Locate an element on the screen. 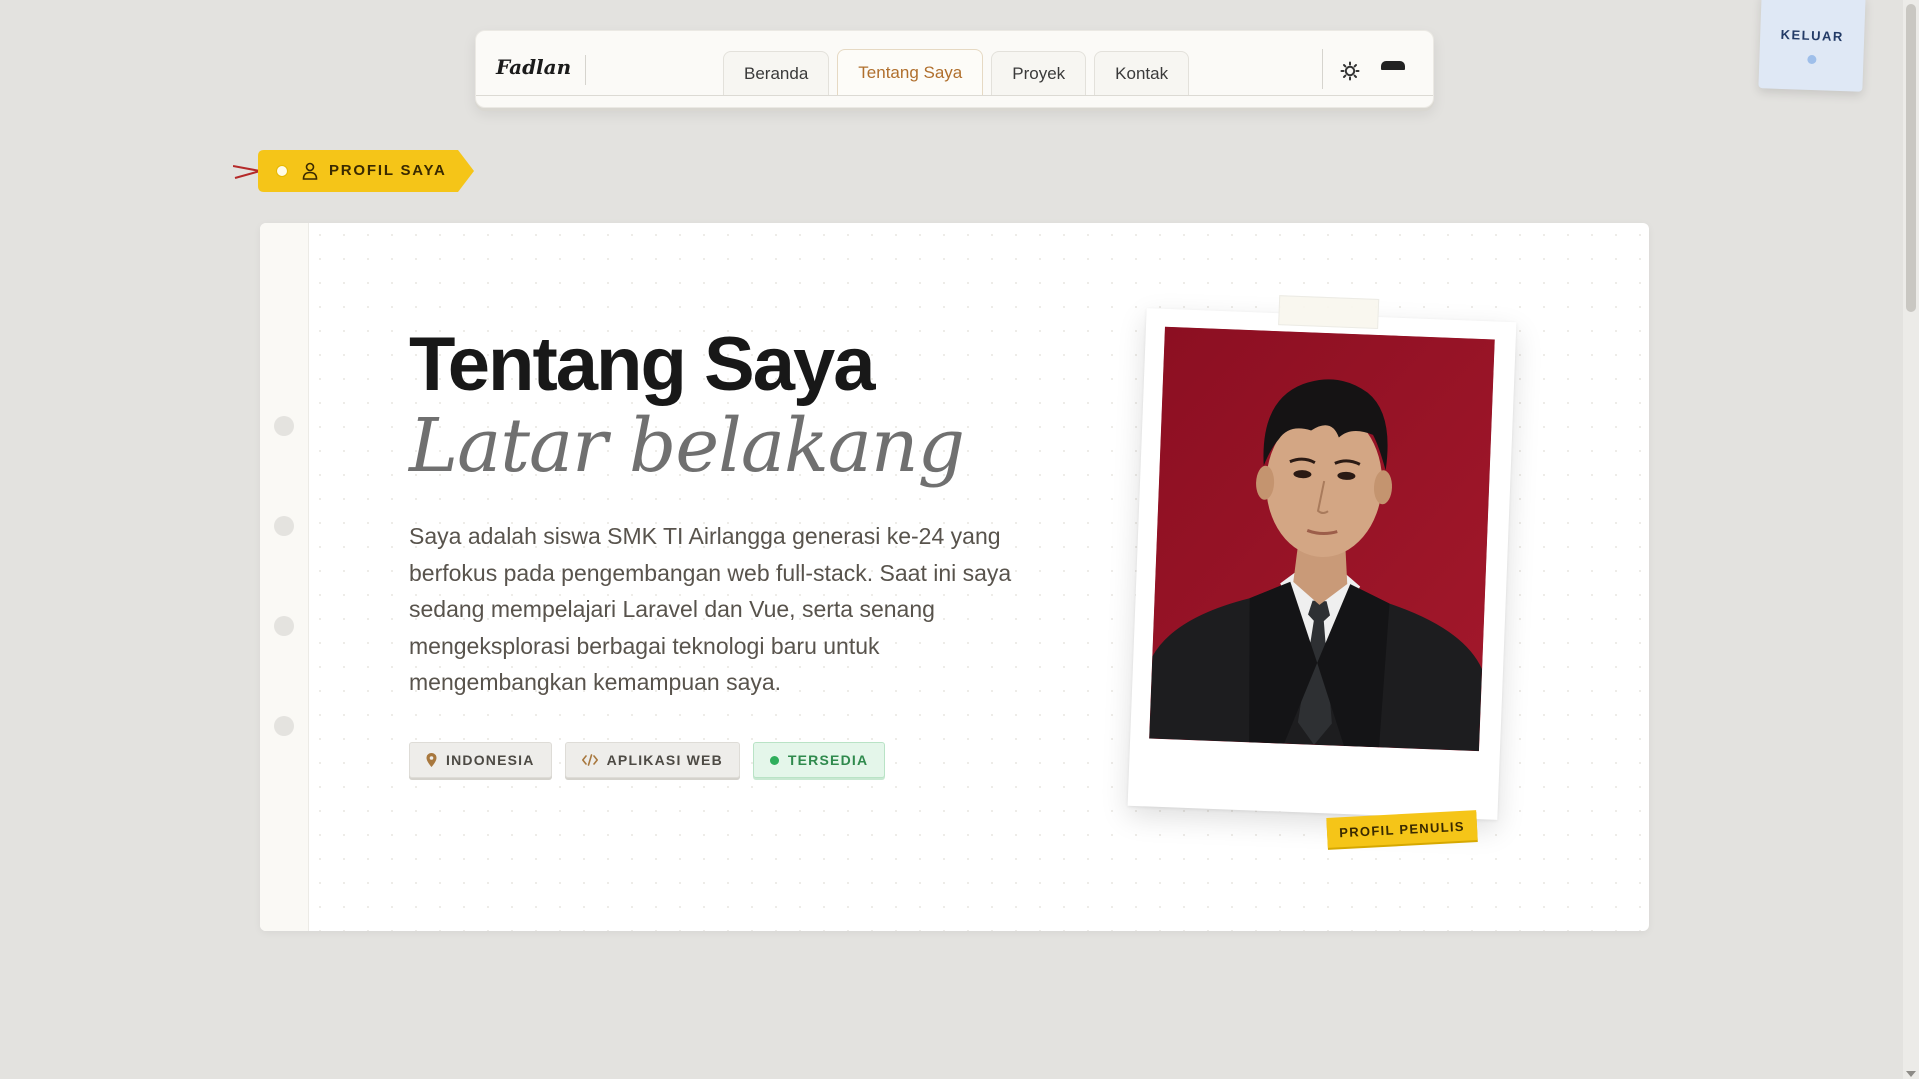 The height and width of the screenshot is (1079, 1919). portrait-illustration is located at coordinates (1322, 539).